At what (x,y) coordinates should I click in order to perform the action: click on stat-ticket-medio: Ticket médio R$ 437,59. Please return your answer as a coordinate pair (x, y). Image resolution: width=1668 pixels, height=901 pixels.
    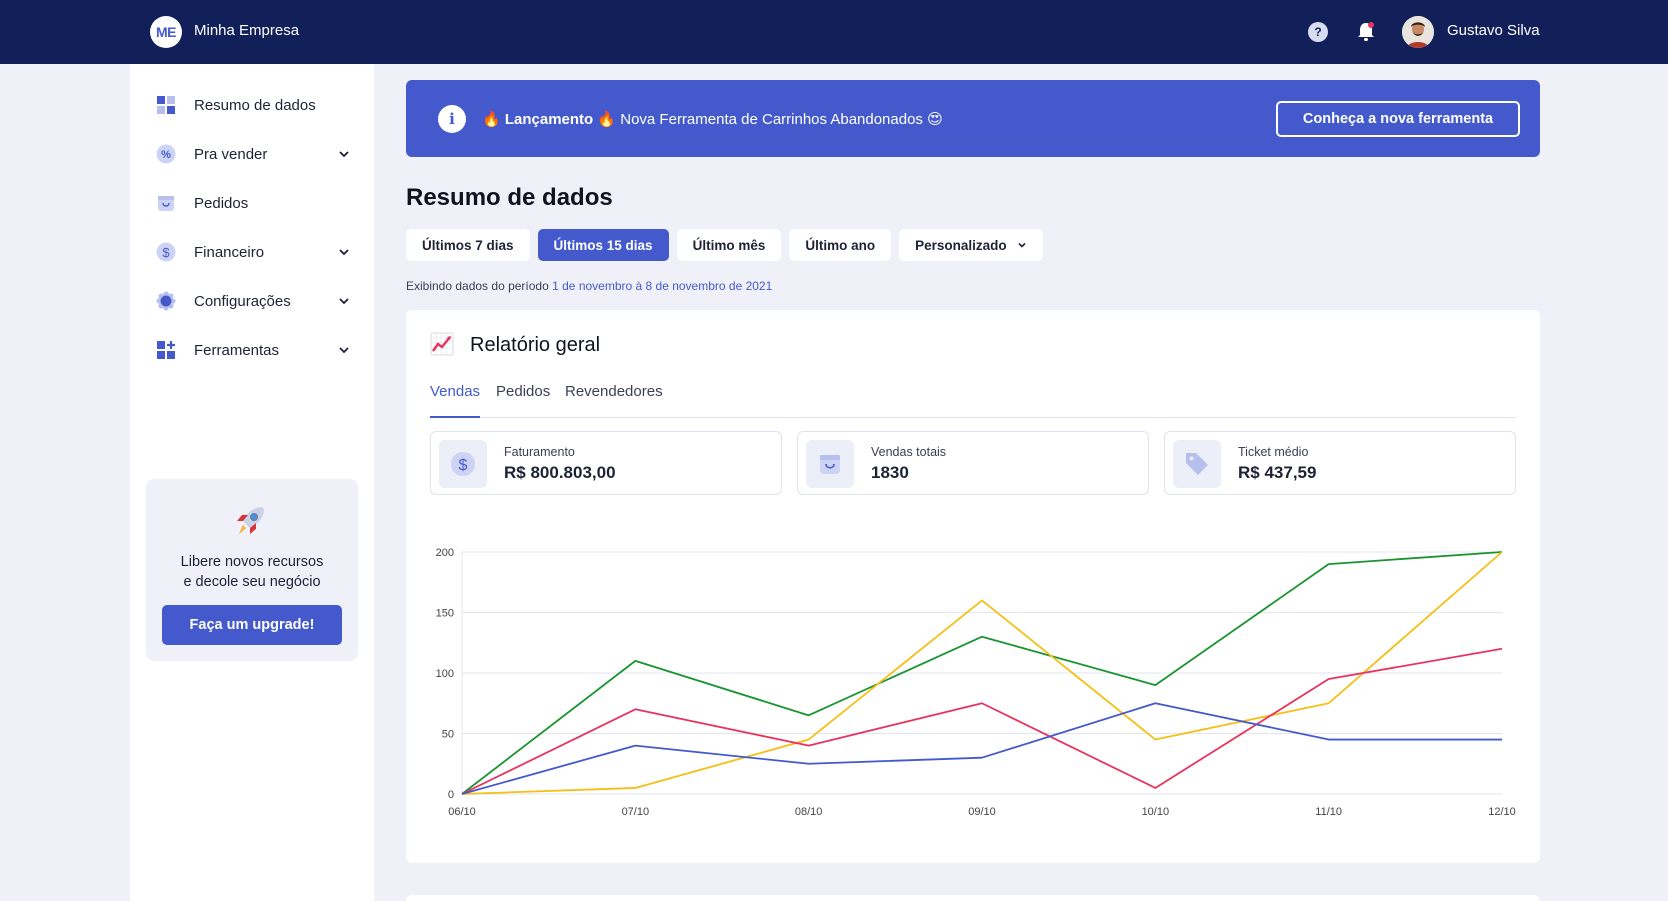
    Looking at the image, I should click on (1340, 463).